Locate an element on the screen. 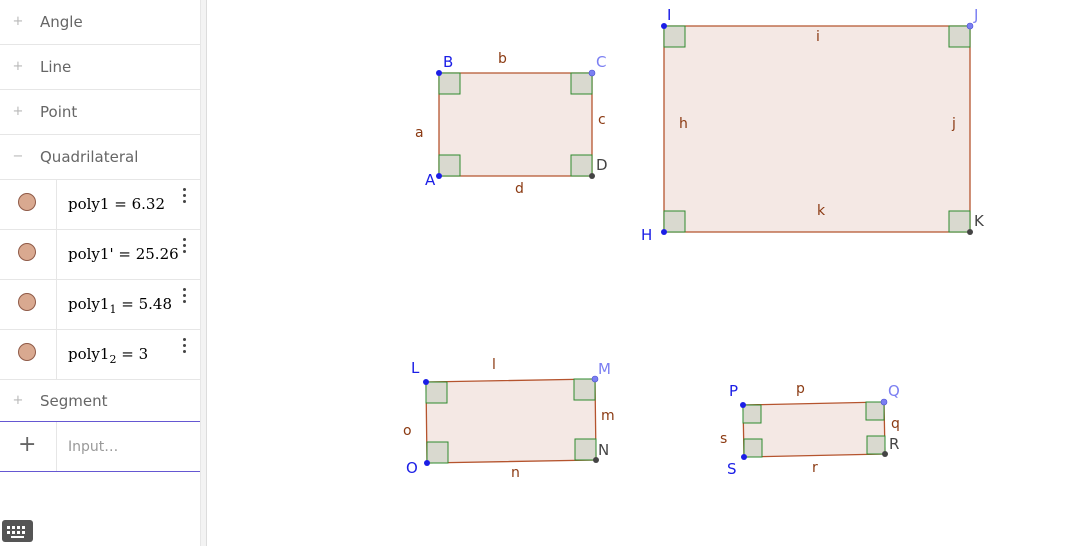  point-A is located at coordinates (439, 176).